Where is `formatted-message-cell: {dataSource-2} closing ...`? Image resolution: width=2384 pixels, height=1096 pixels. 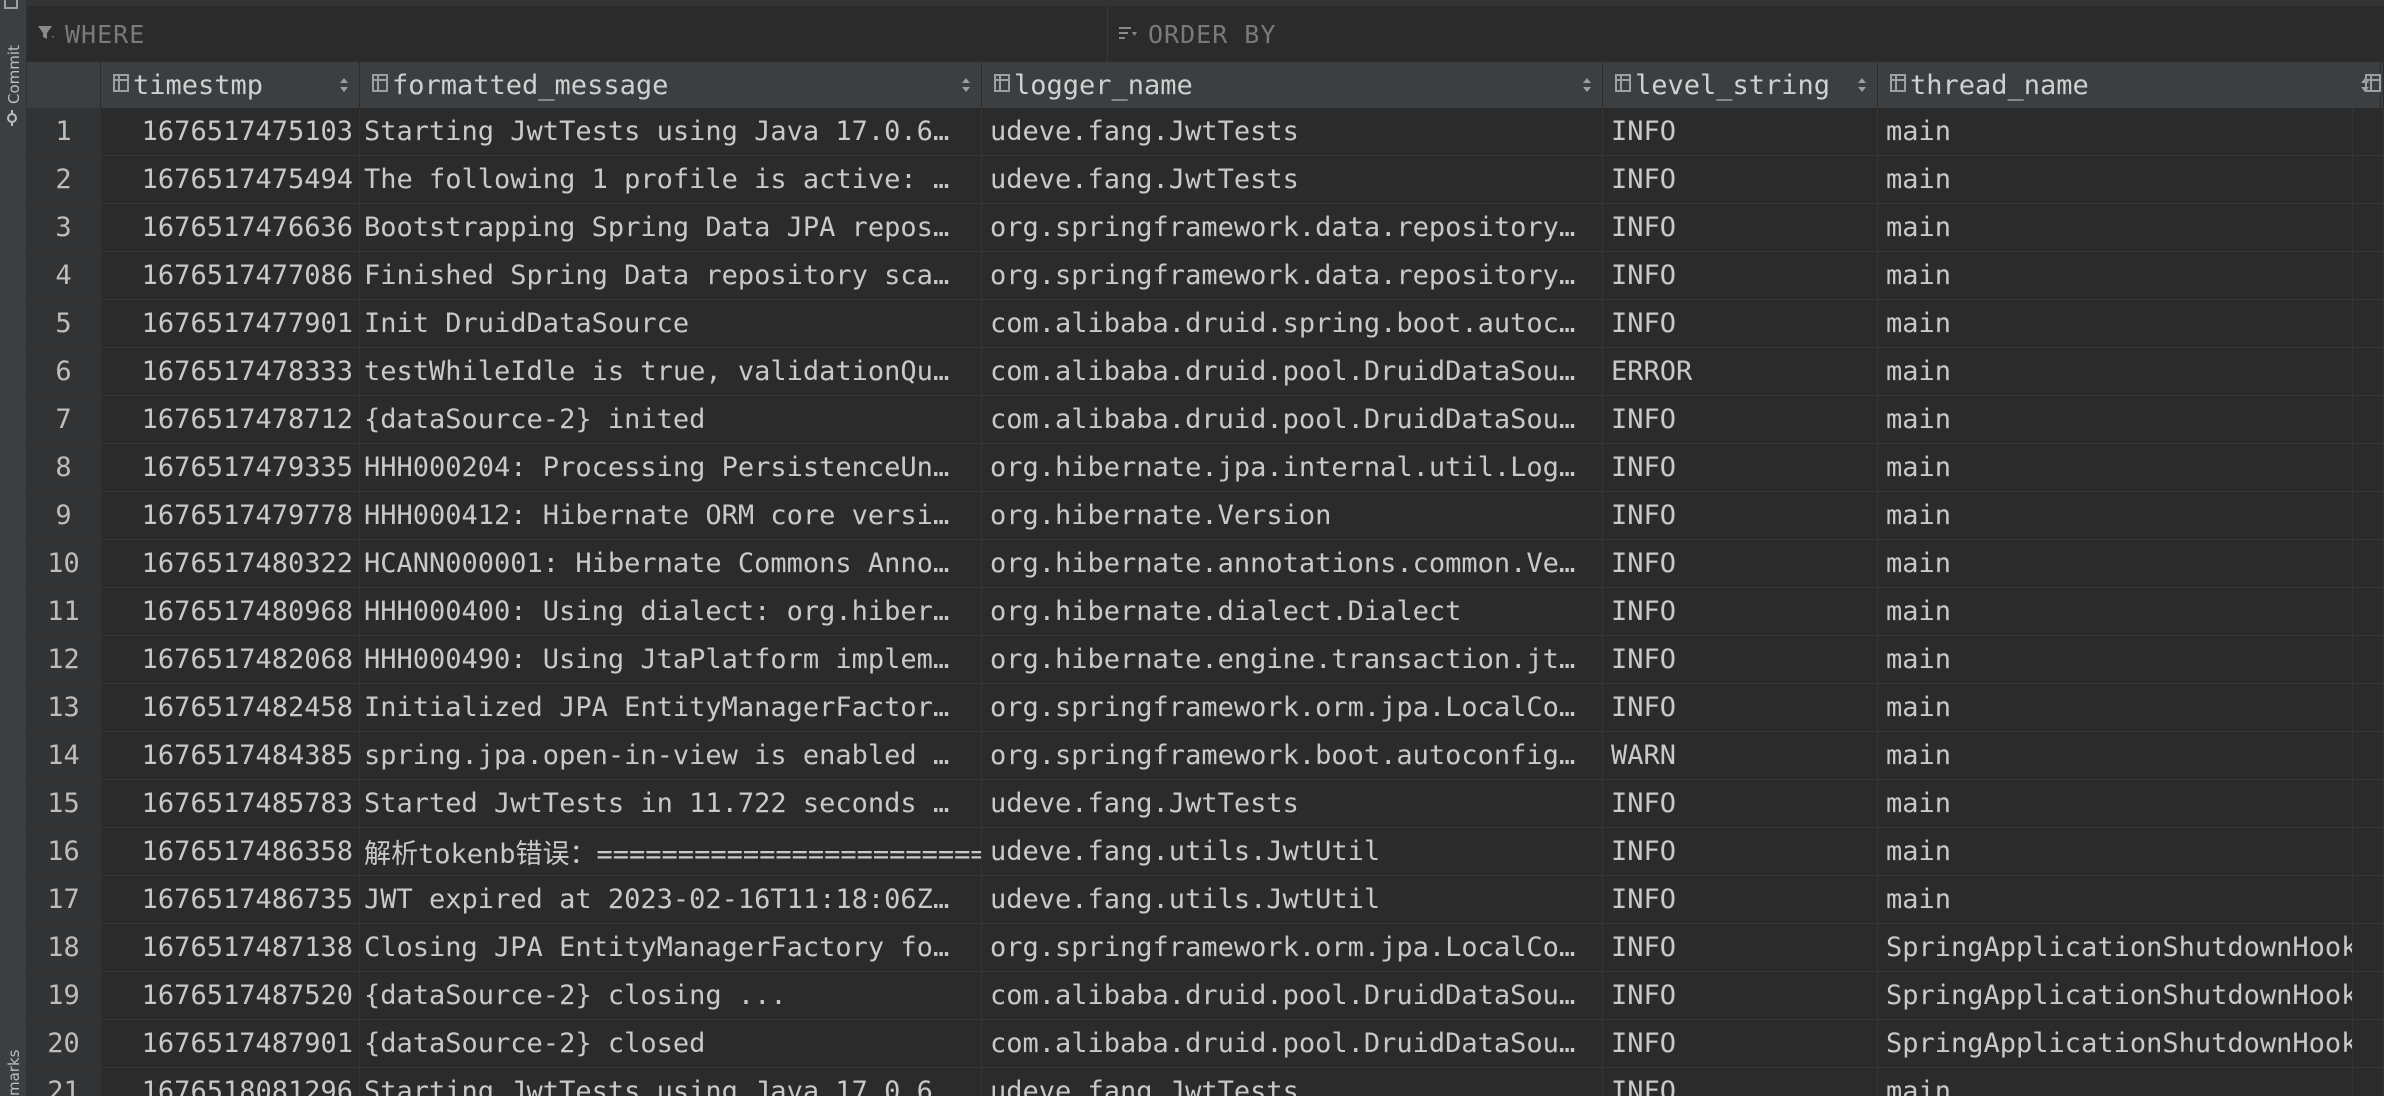
formatted-message-cell: {dataSource-2} closing ... is located at coordinates (671, 995).